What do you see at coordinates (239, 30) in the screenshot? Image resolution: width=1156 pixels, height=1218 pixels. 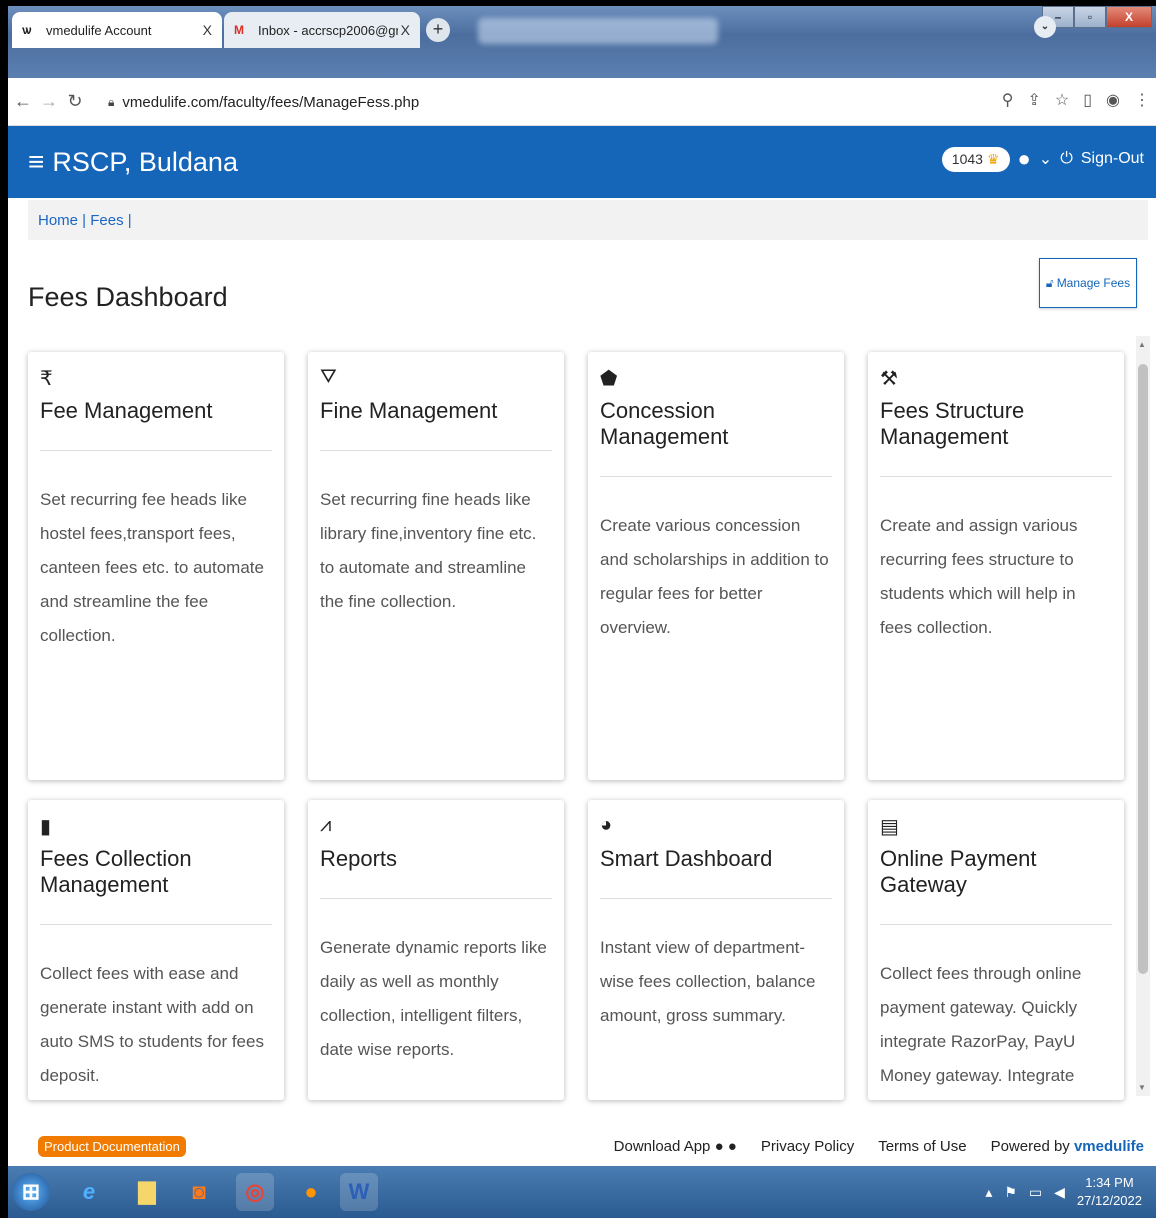 I see `gmail-favicon-icon: M` at bounding box center [239, 30].